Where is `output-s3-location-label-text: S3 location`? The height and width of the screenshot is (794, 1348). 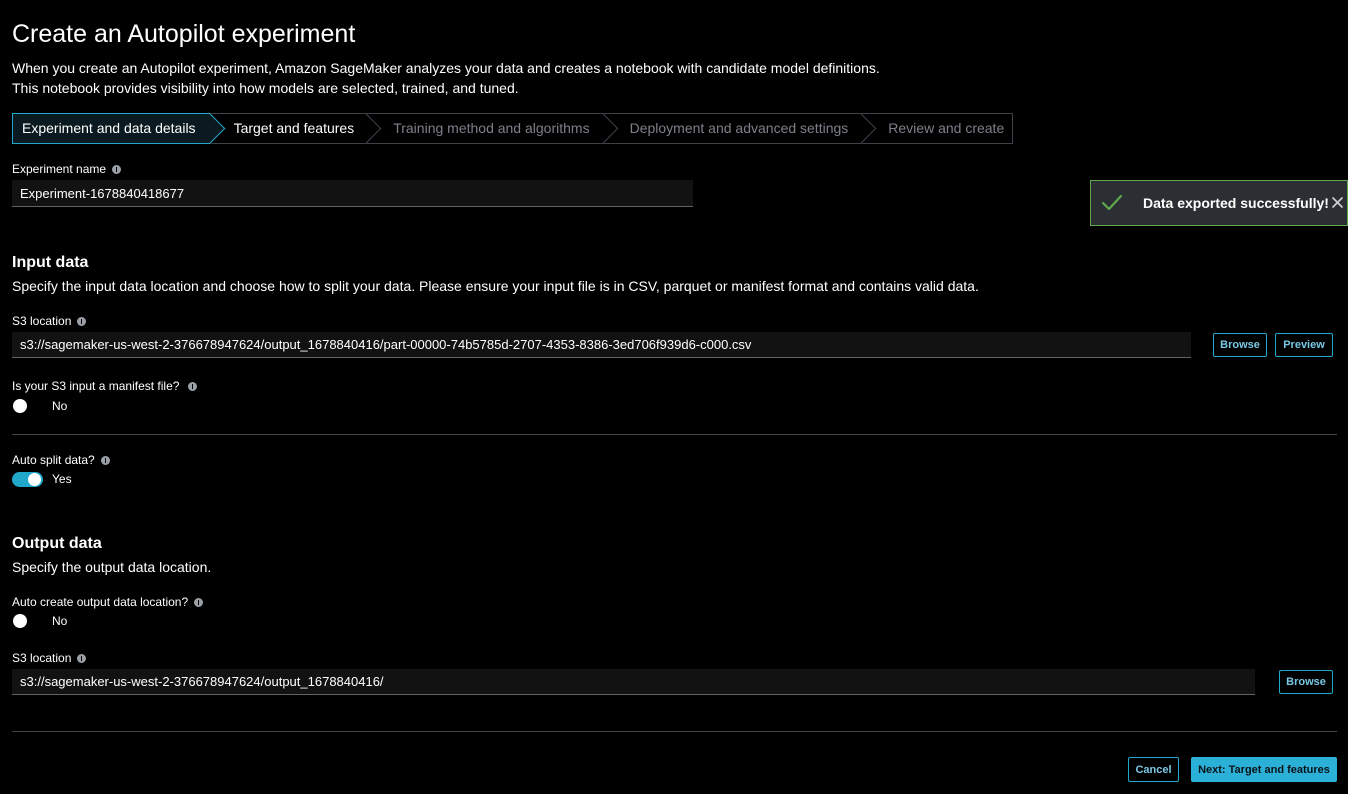 output-s3-location-label-text: S3 location is located at coordinates (42, 658).